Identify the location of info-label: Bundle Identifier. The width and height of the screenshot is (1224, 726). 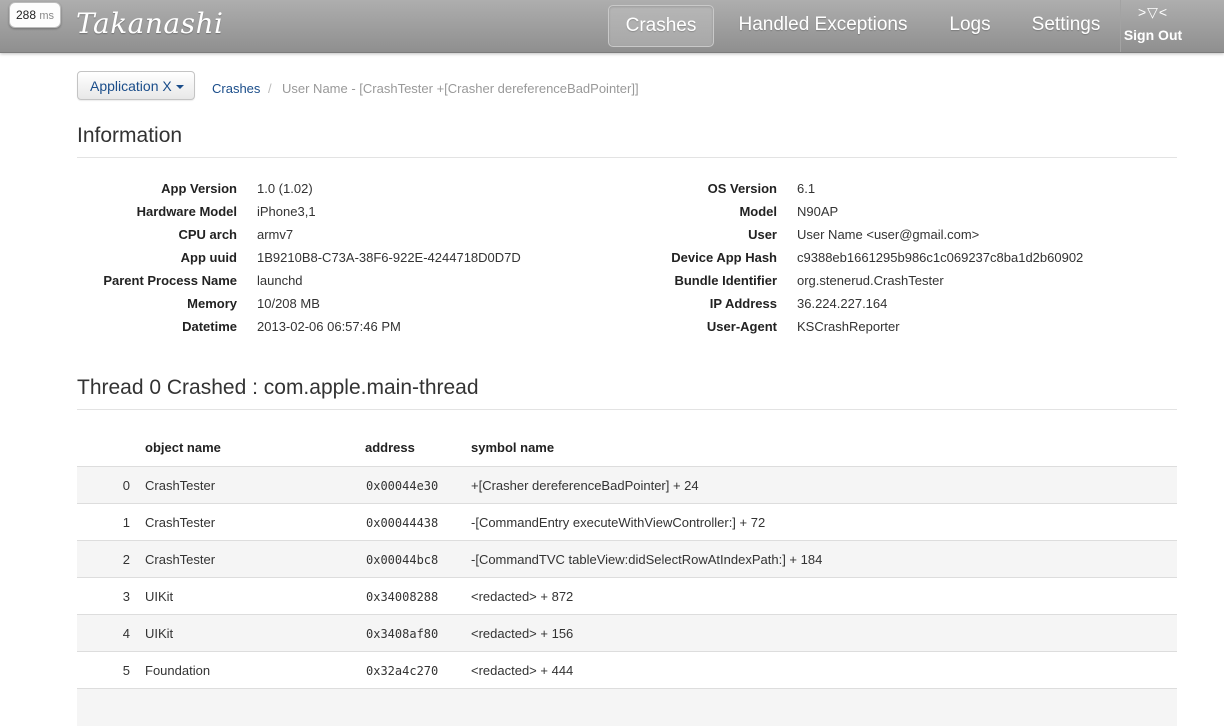
(725, 280).